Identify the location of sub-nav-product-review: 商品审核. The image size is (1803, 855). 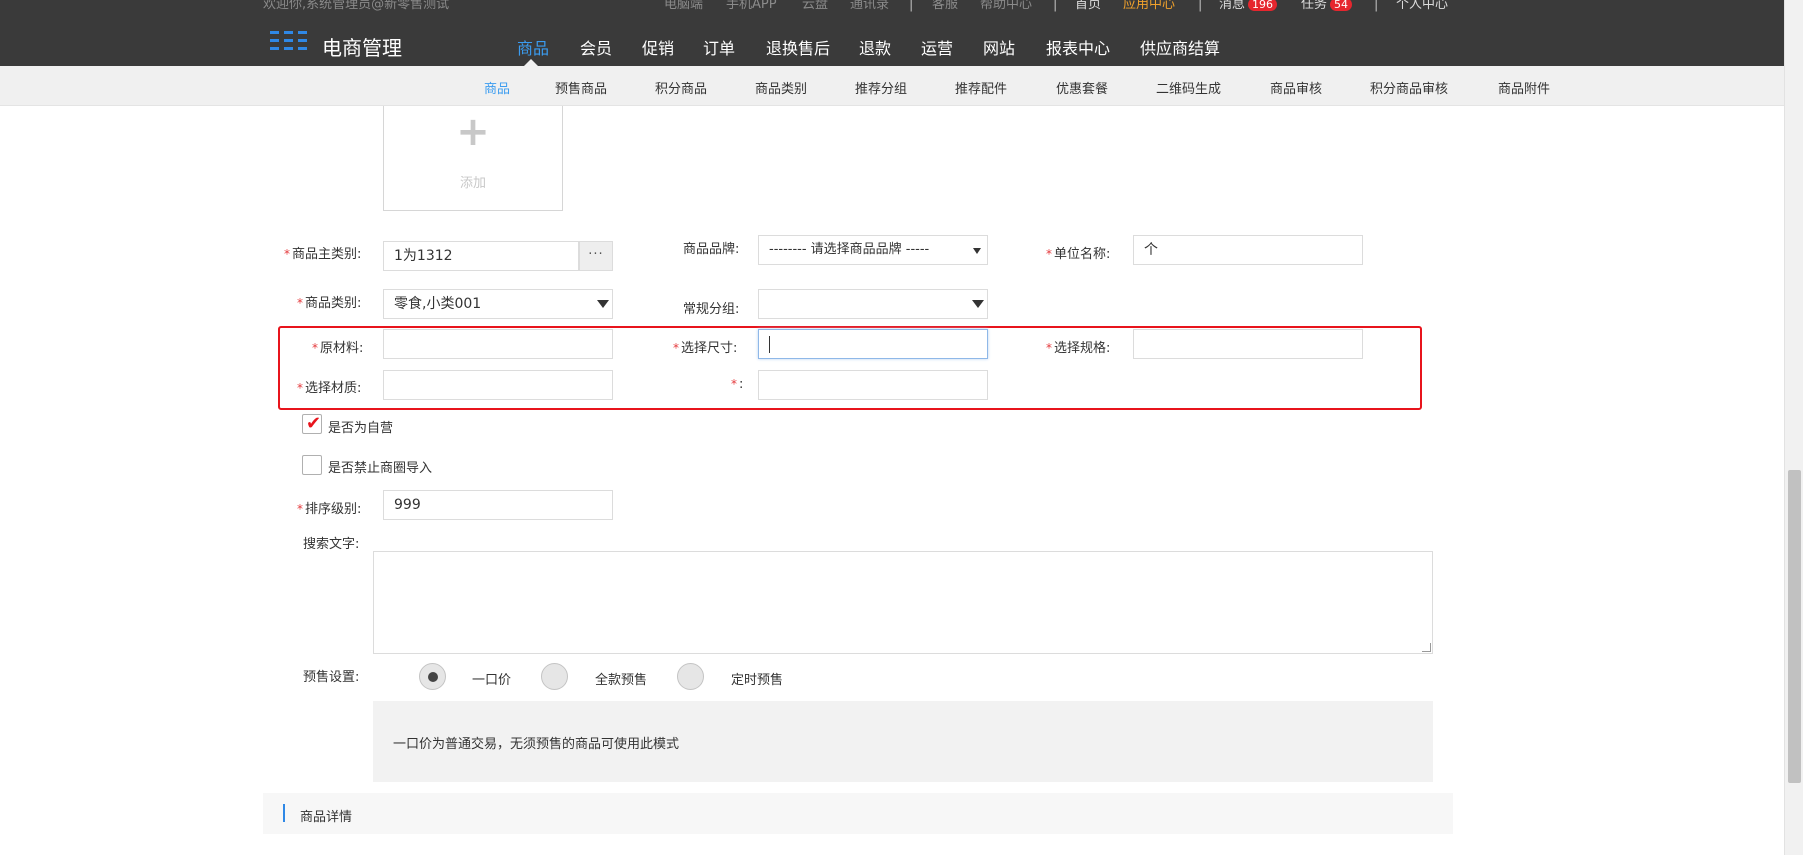
(1296, 87).